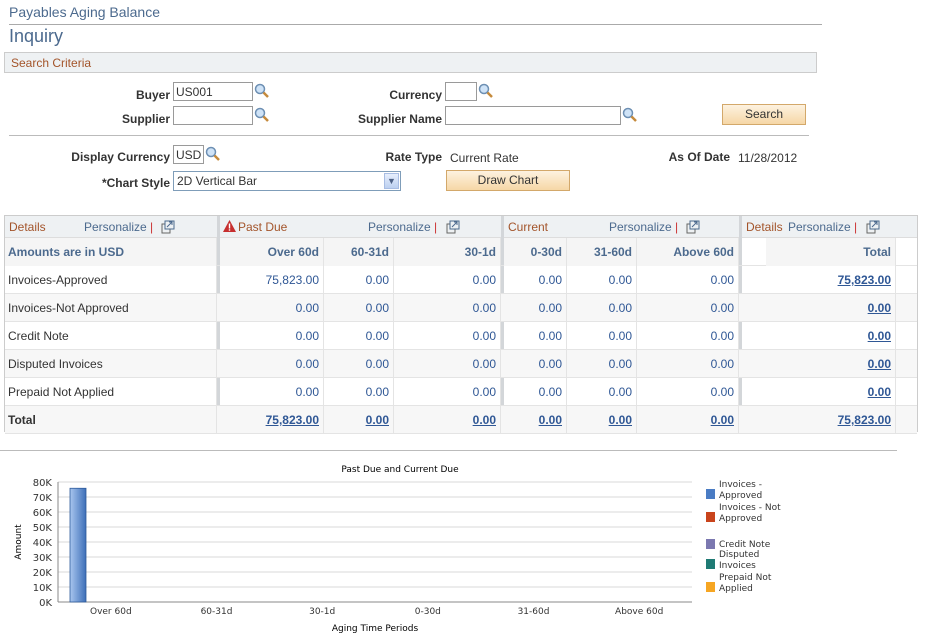  Describe the element at coordinates (135, 183) in the screenshot. I see `chart-style-label: *Chart Style` at that location.